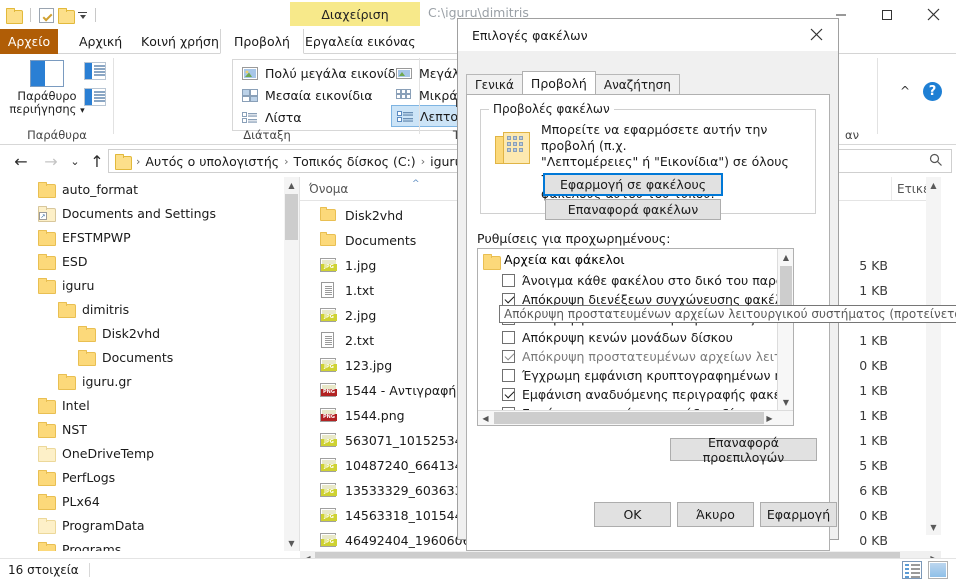 Image resolution: width=956 pixels, height=580 pixels. What do you see at coordinates (262, 41) in the screenshot?
I see `ribbon-tab-view: Προβολή` at bounding box center [262, 41].